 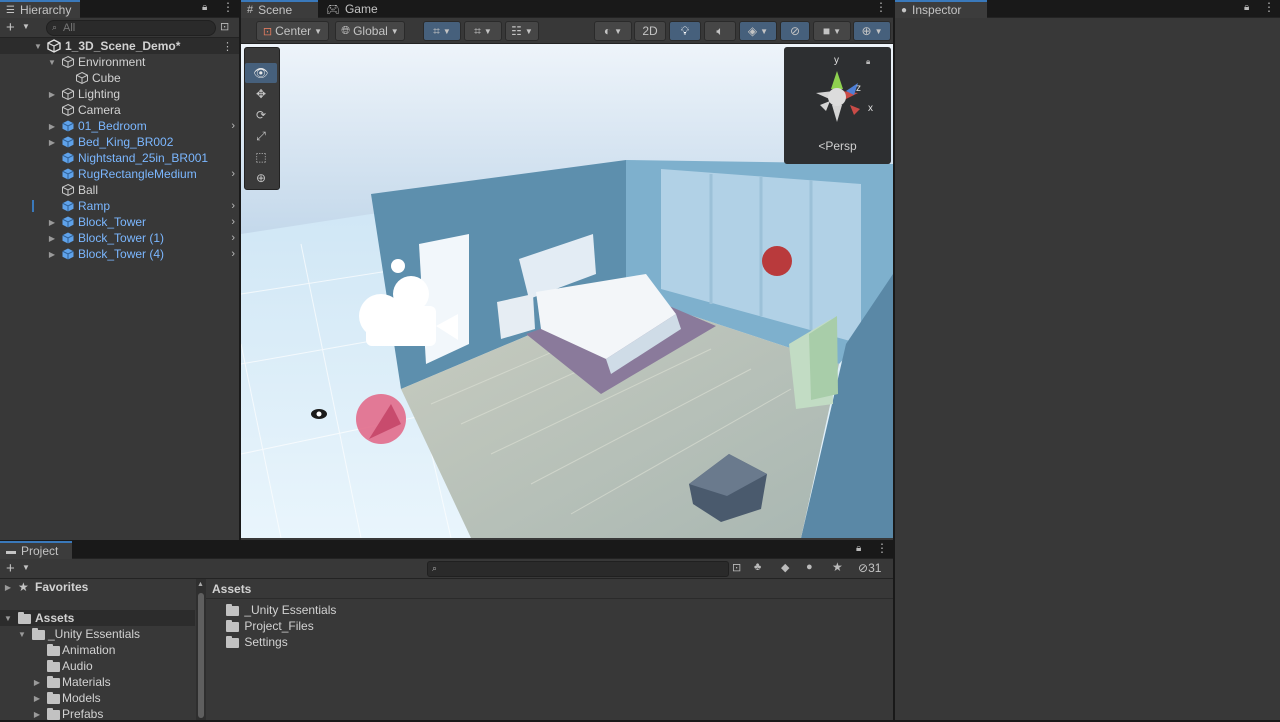 I want to click on move-tool-button: ✥, so click(x=261, y=94).